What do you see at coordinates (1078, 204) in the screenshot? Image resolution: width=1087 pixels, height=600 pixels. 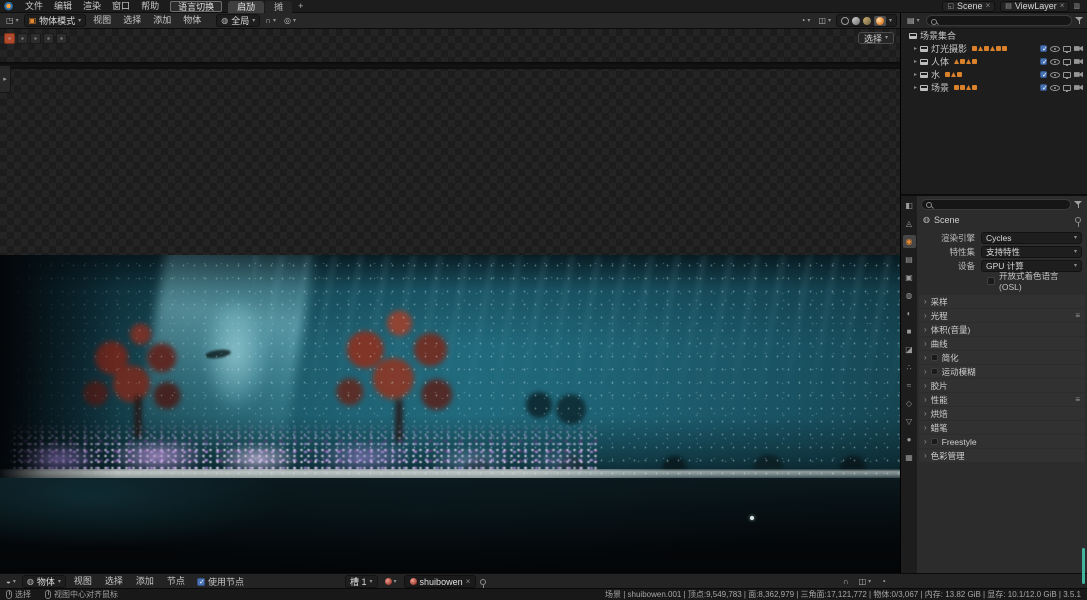 I see `filter-icon` at bounding box center [1078, 204].